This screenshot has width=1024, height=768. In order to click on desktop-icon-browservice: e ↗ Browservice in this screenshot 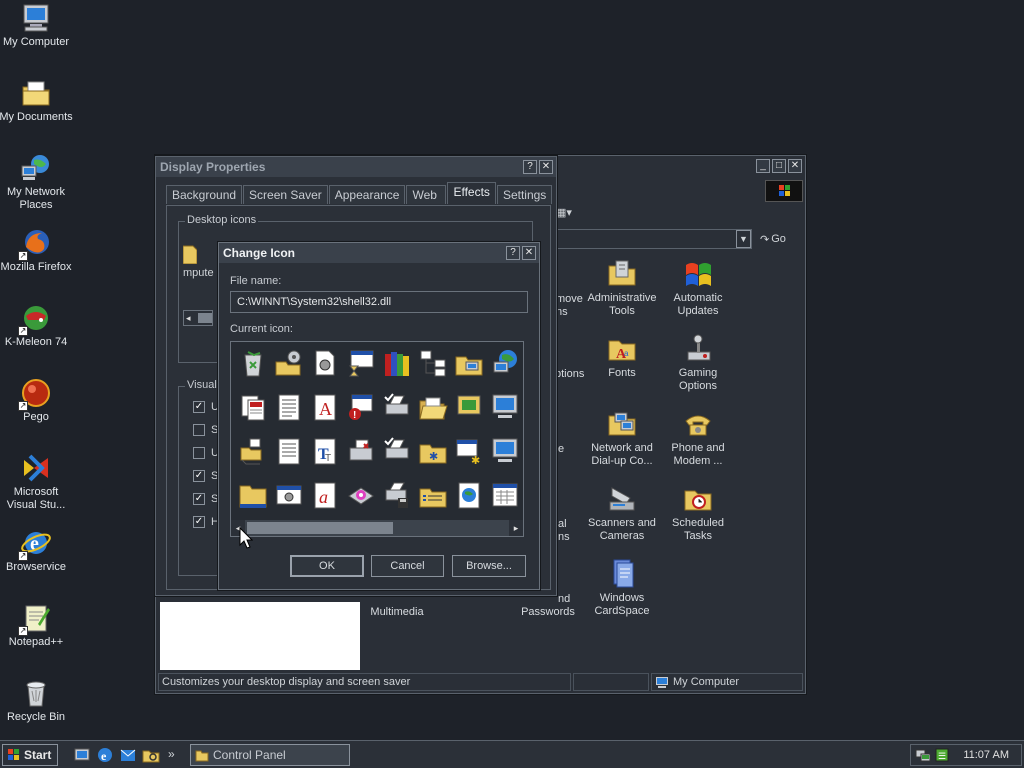, I will do `click(37, 550)`.